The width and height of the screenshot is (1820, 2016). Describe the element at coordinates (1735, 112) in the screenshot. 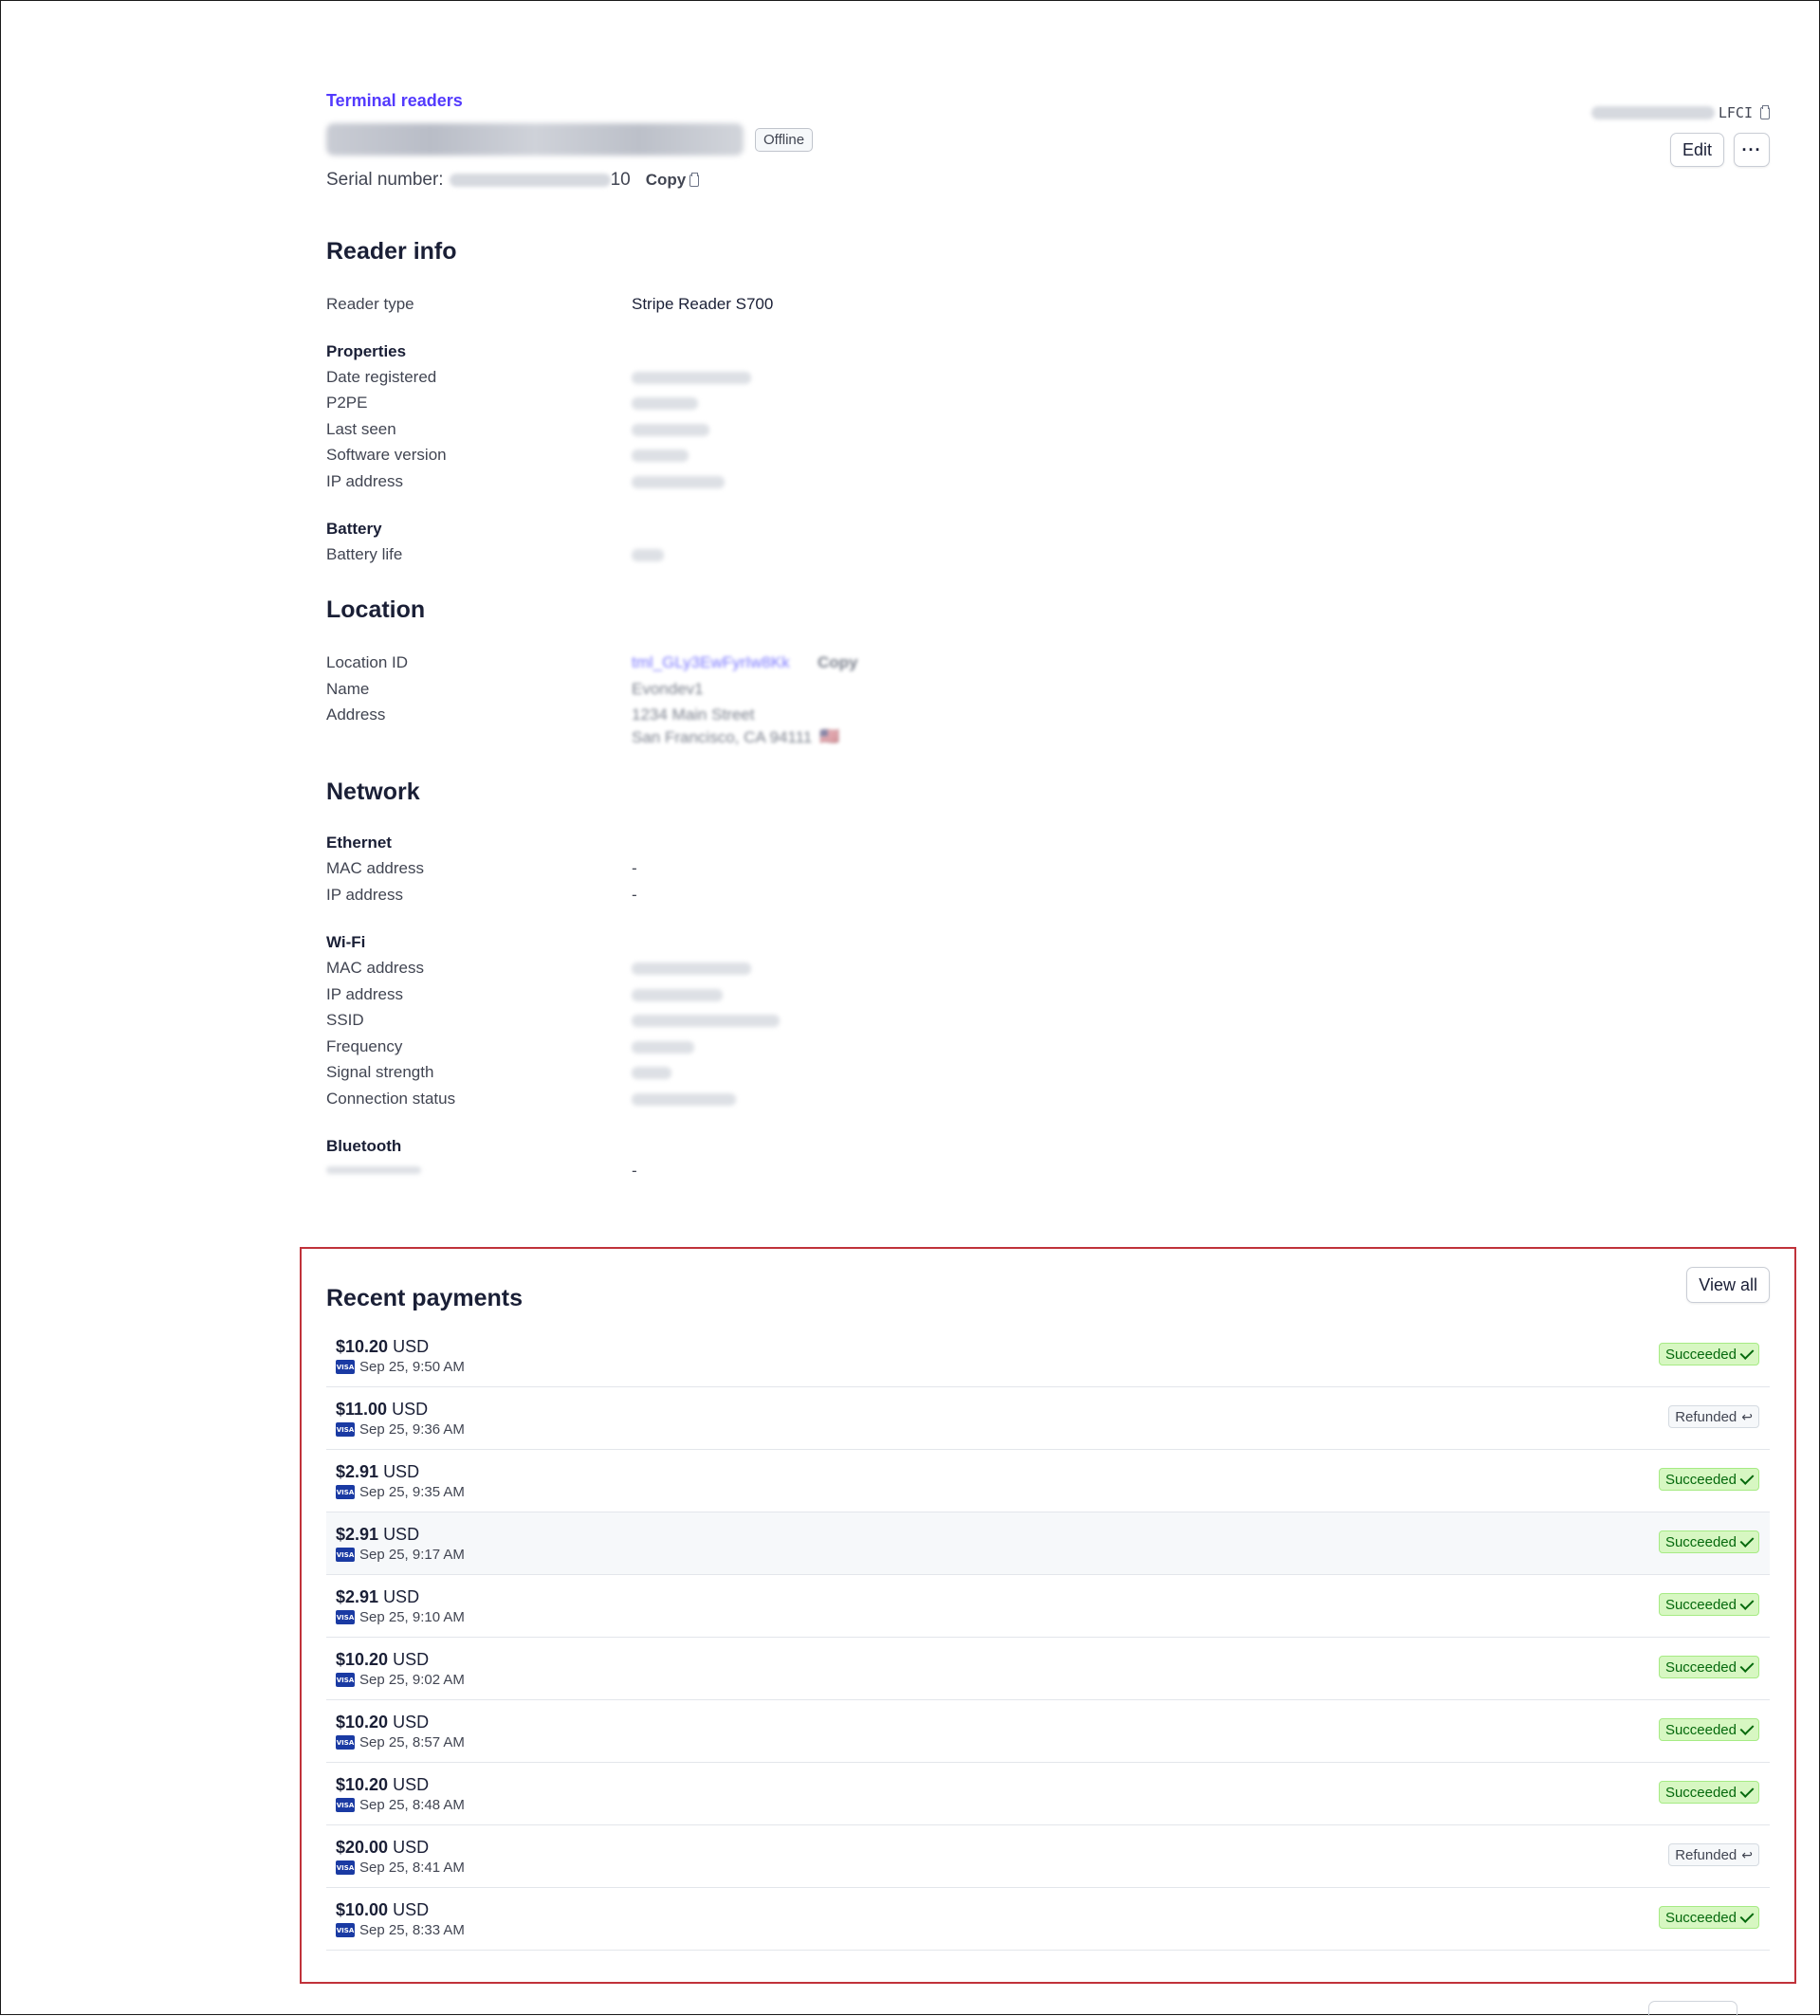

I see `reader-id-suffix: LFCI` at that location.